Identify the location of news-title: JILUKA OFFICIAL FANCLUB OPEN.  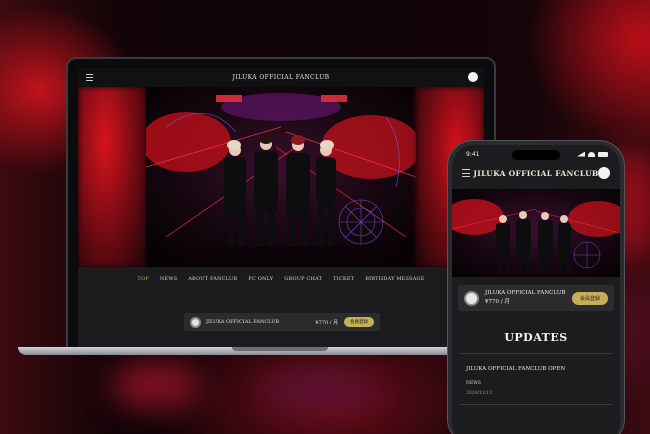
(543, 369).